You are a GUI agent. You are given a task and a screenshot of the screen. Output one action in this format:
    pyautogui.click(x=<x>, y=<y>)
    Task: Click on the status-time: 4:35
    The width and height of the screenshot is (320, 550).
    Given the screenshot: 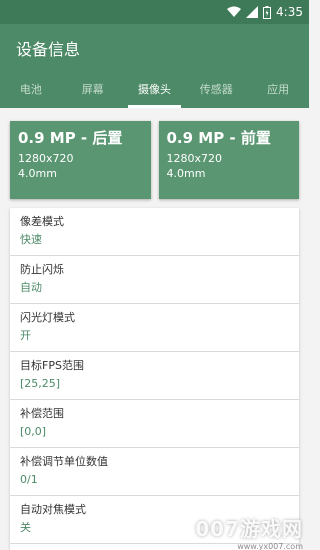 What is the action you would take?
    pyautogui.click(x=289, y=12)
    